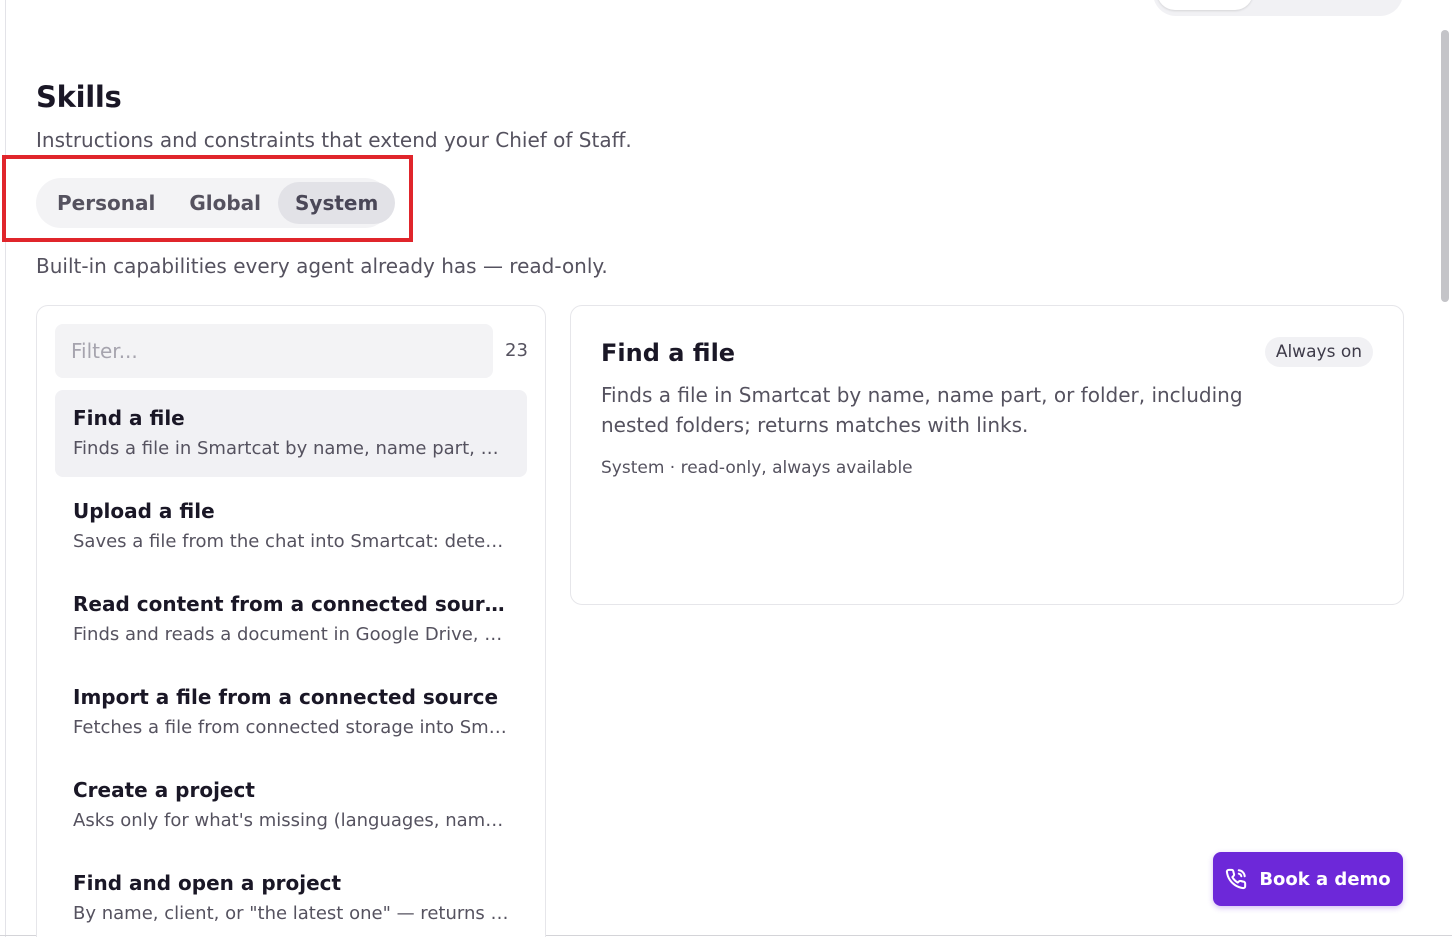 This screenshot has height=937, width=1452. Describe the element at coordinates (207, 883) in the screenshot. I see `list-item-title: Find and open a project` at that location.